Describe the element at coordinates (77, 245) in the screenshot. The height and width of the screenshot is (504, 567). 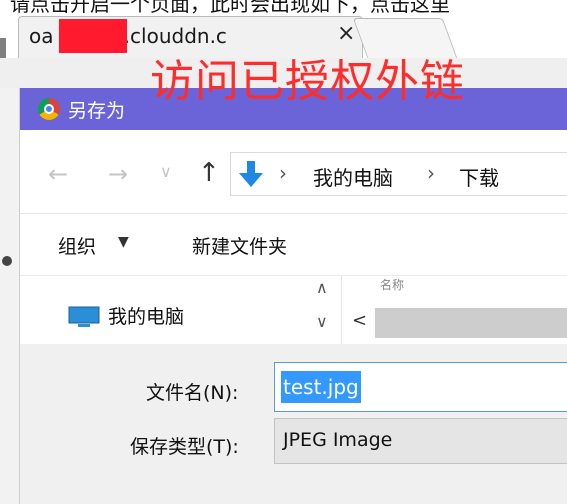
I see `organize-button: 组织` at that location.